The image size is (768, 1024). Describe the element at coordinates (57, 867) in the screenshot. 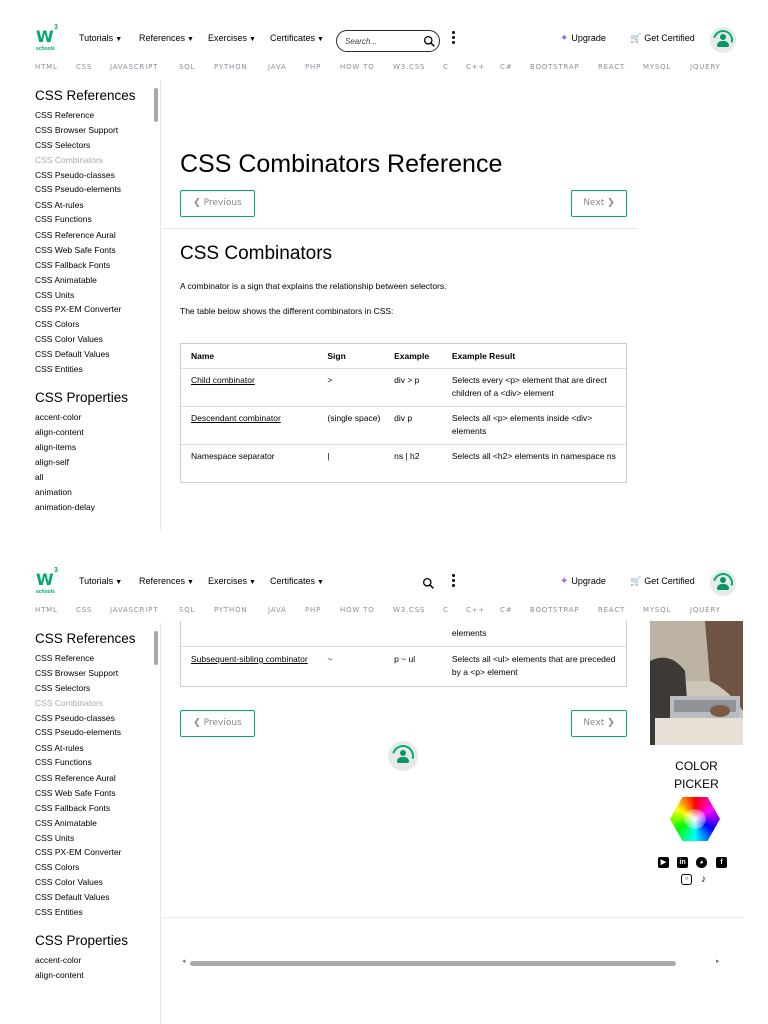

I see `sidebar-item: CSS Colors` at that location.